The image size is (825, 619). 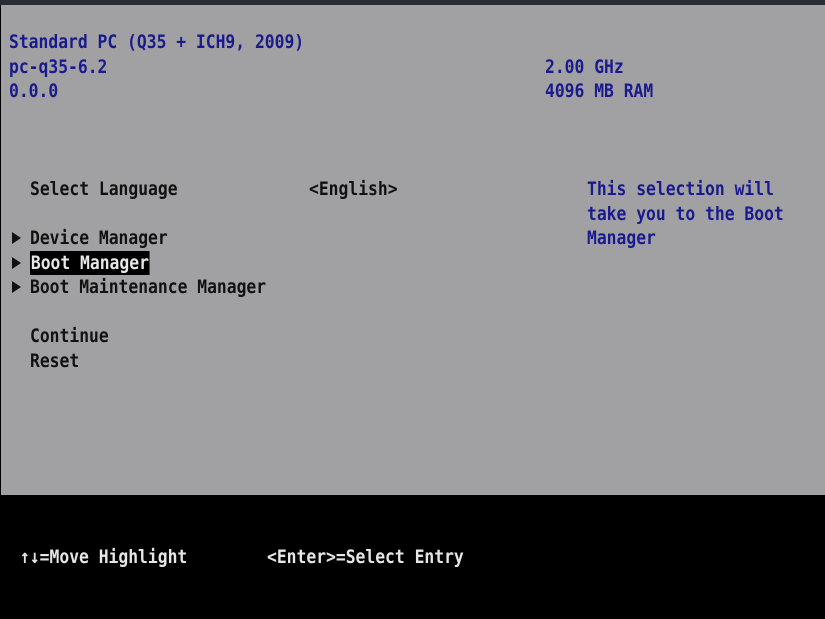 What do you see at coordinates (104, 557) in the screenshot?
I see `move-highlight-hint: ↑↓=Move Highlight` at bounding box center [104, 557].